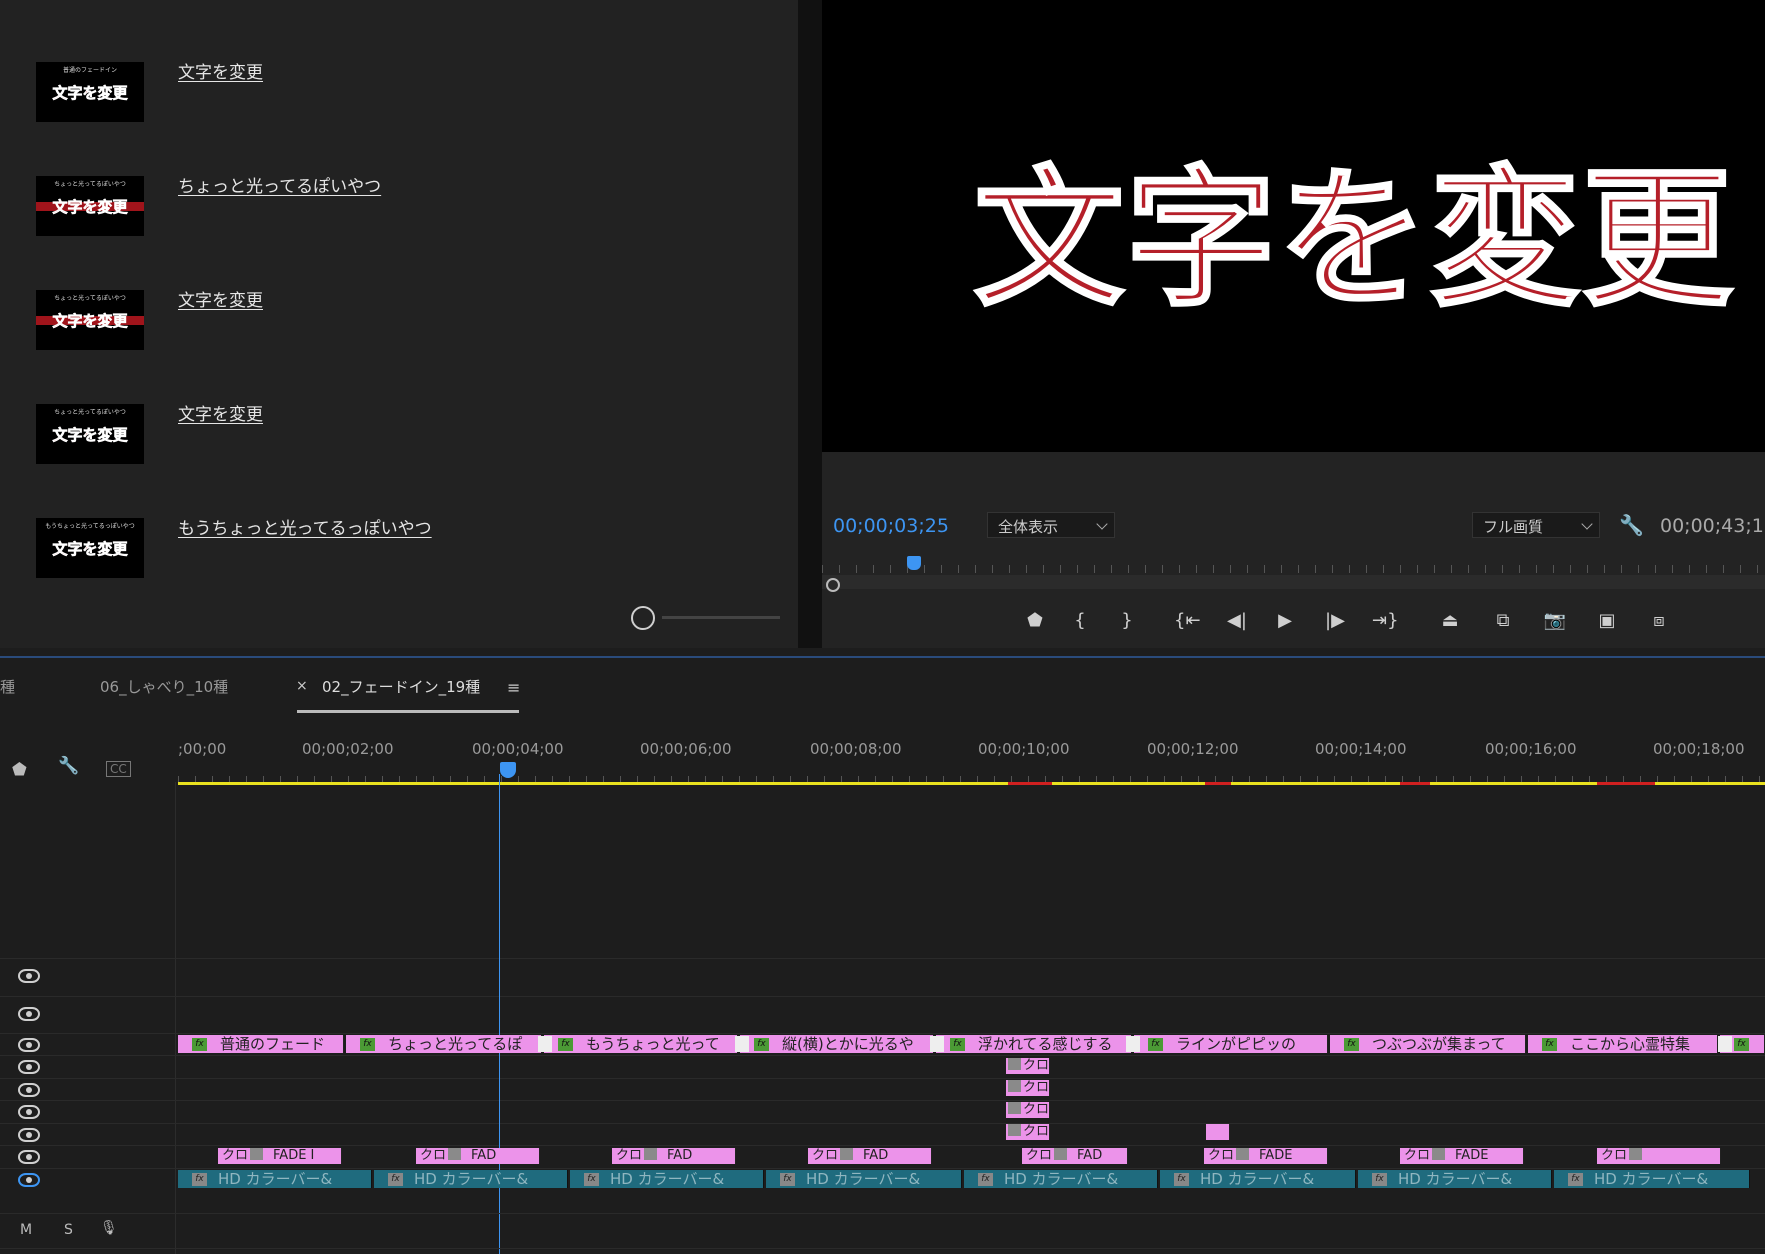  Describe the element at coordinates (810, 324) in the screenshot. I see `panel-splitter` at that location.